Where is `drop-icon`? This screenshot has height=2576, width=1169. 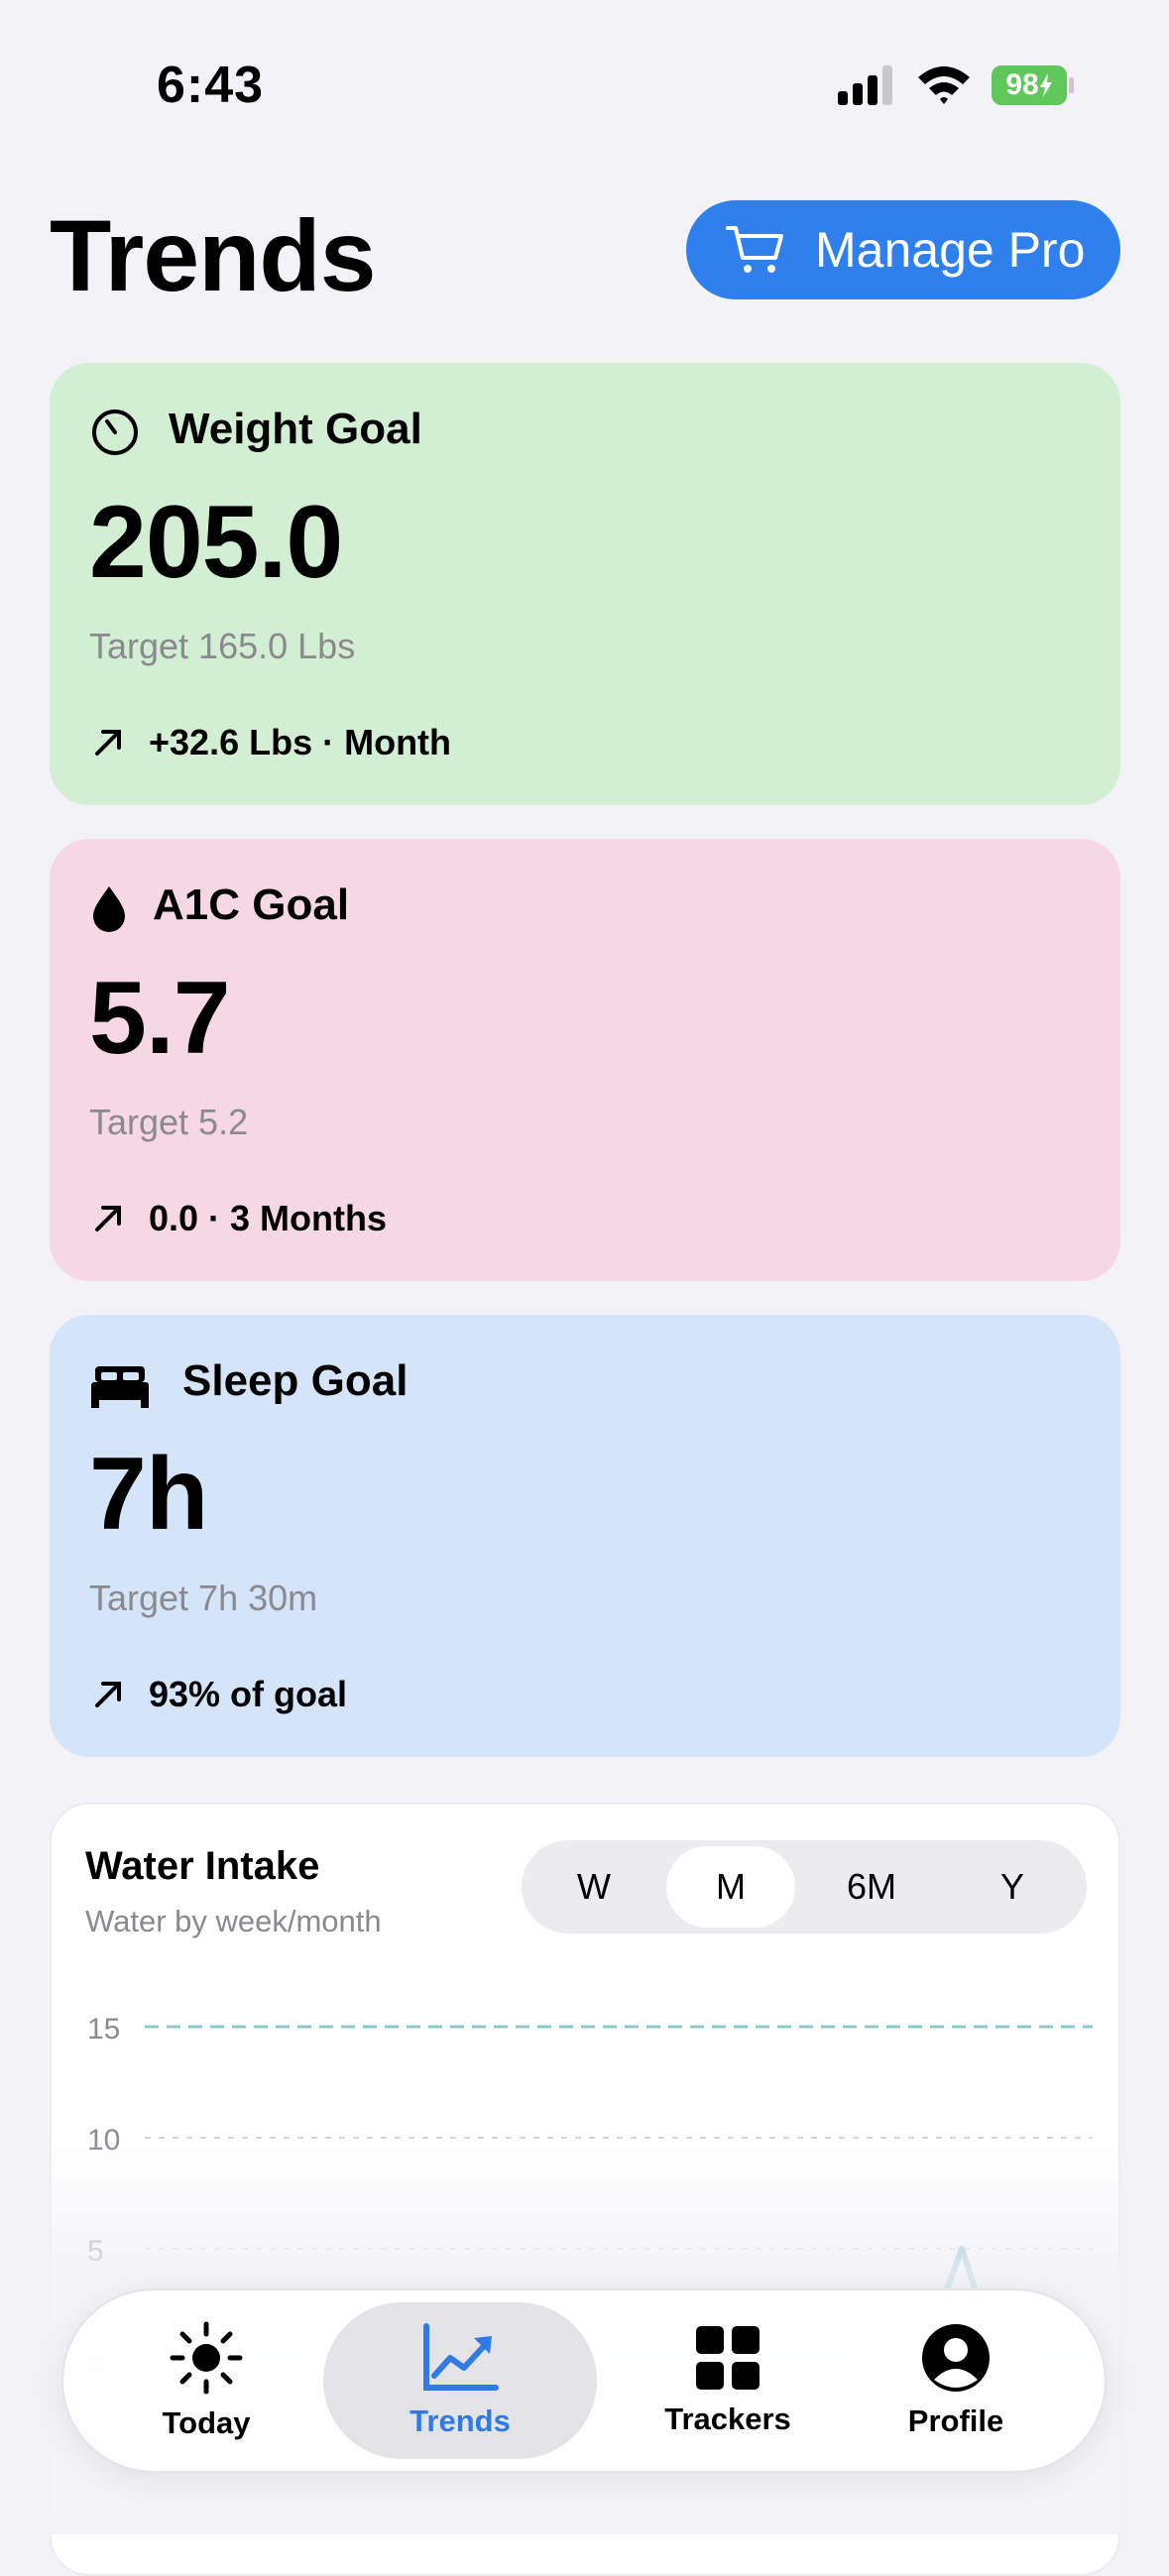 drop-icon is located at coordinates (109, 909).